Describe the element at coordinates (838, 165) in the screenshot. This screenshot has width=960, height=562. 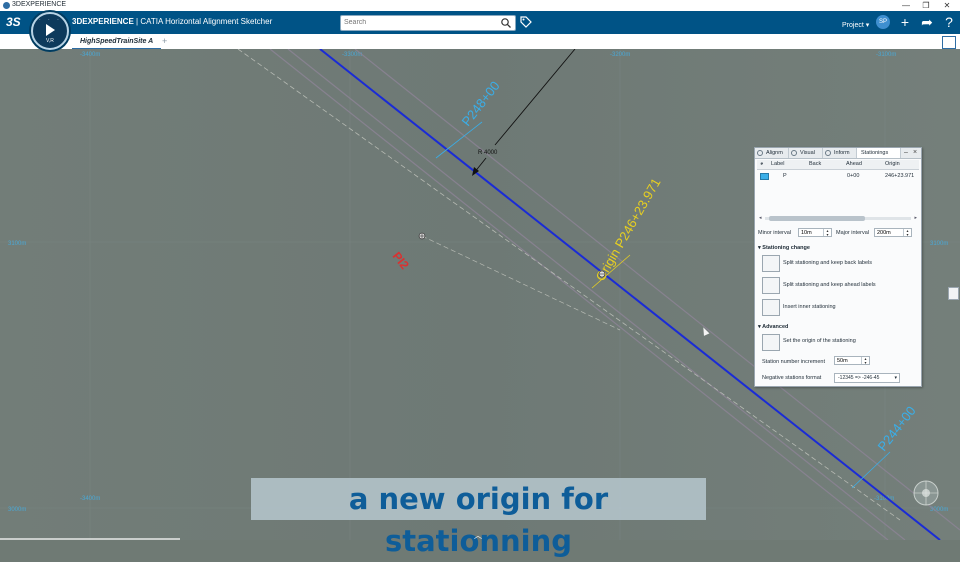
I see `stationing-table-header: ◕ Label Back Ahead Origin` at that location.